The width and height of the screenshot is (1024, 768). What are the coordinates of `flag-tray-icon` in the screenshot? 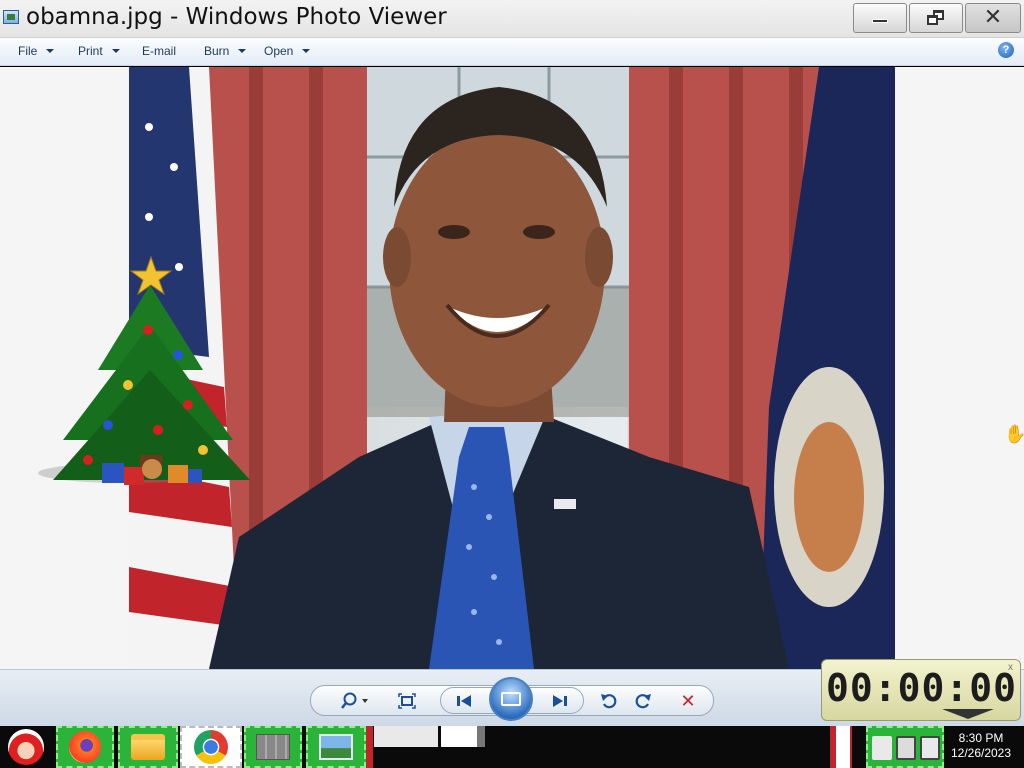 It's located at (882, 748).